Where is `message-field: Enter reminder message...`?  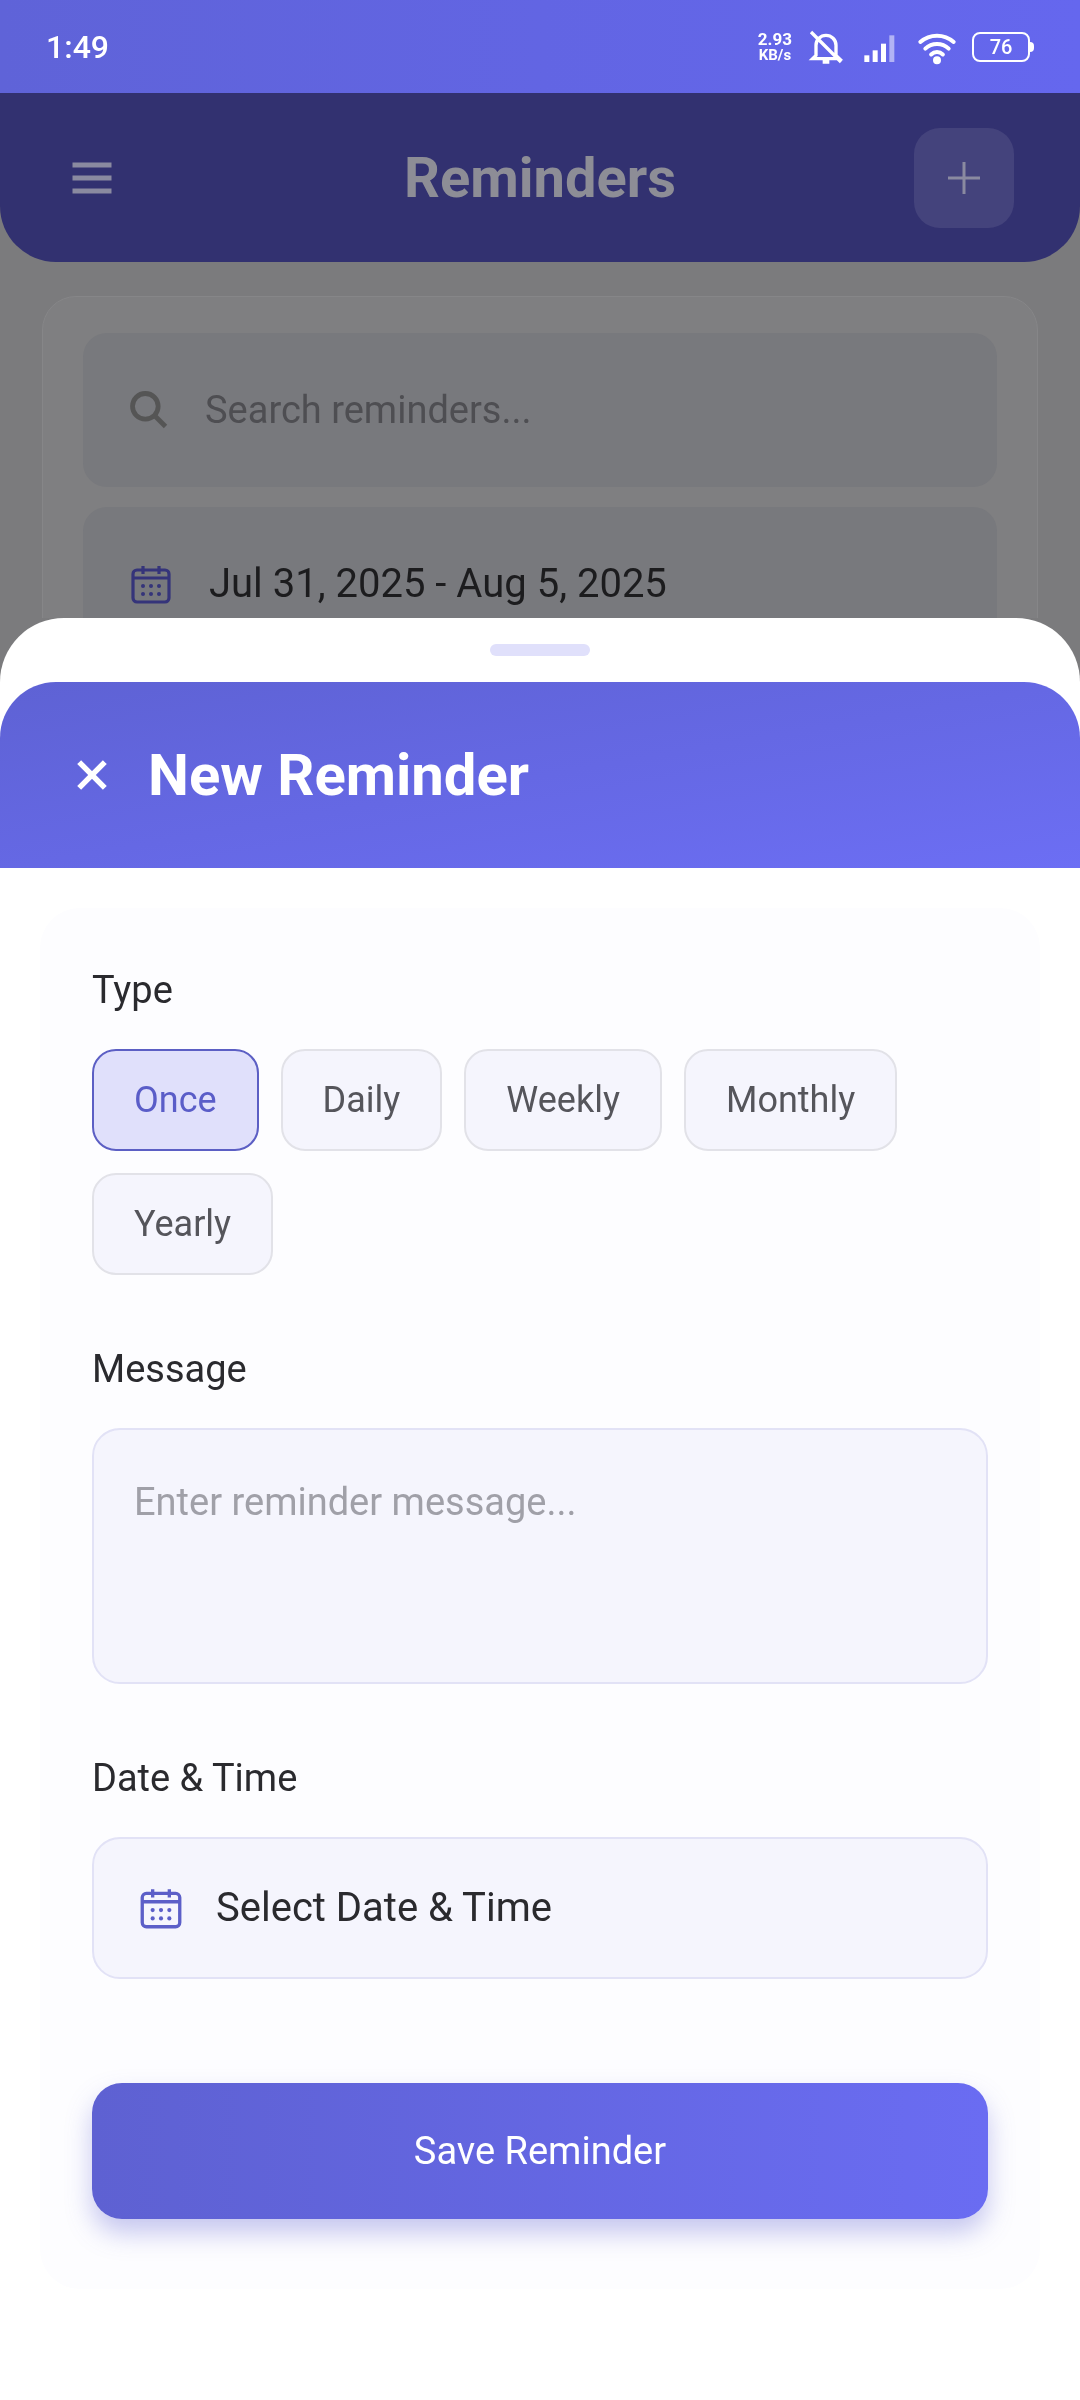
message-field: Enter reminder message... is located at coordinates (540, 1556).